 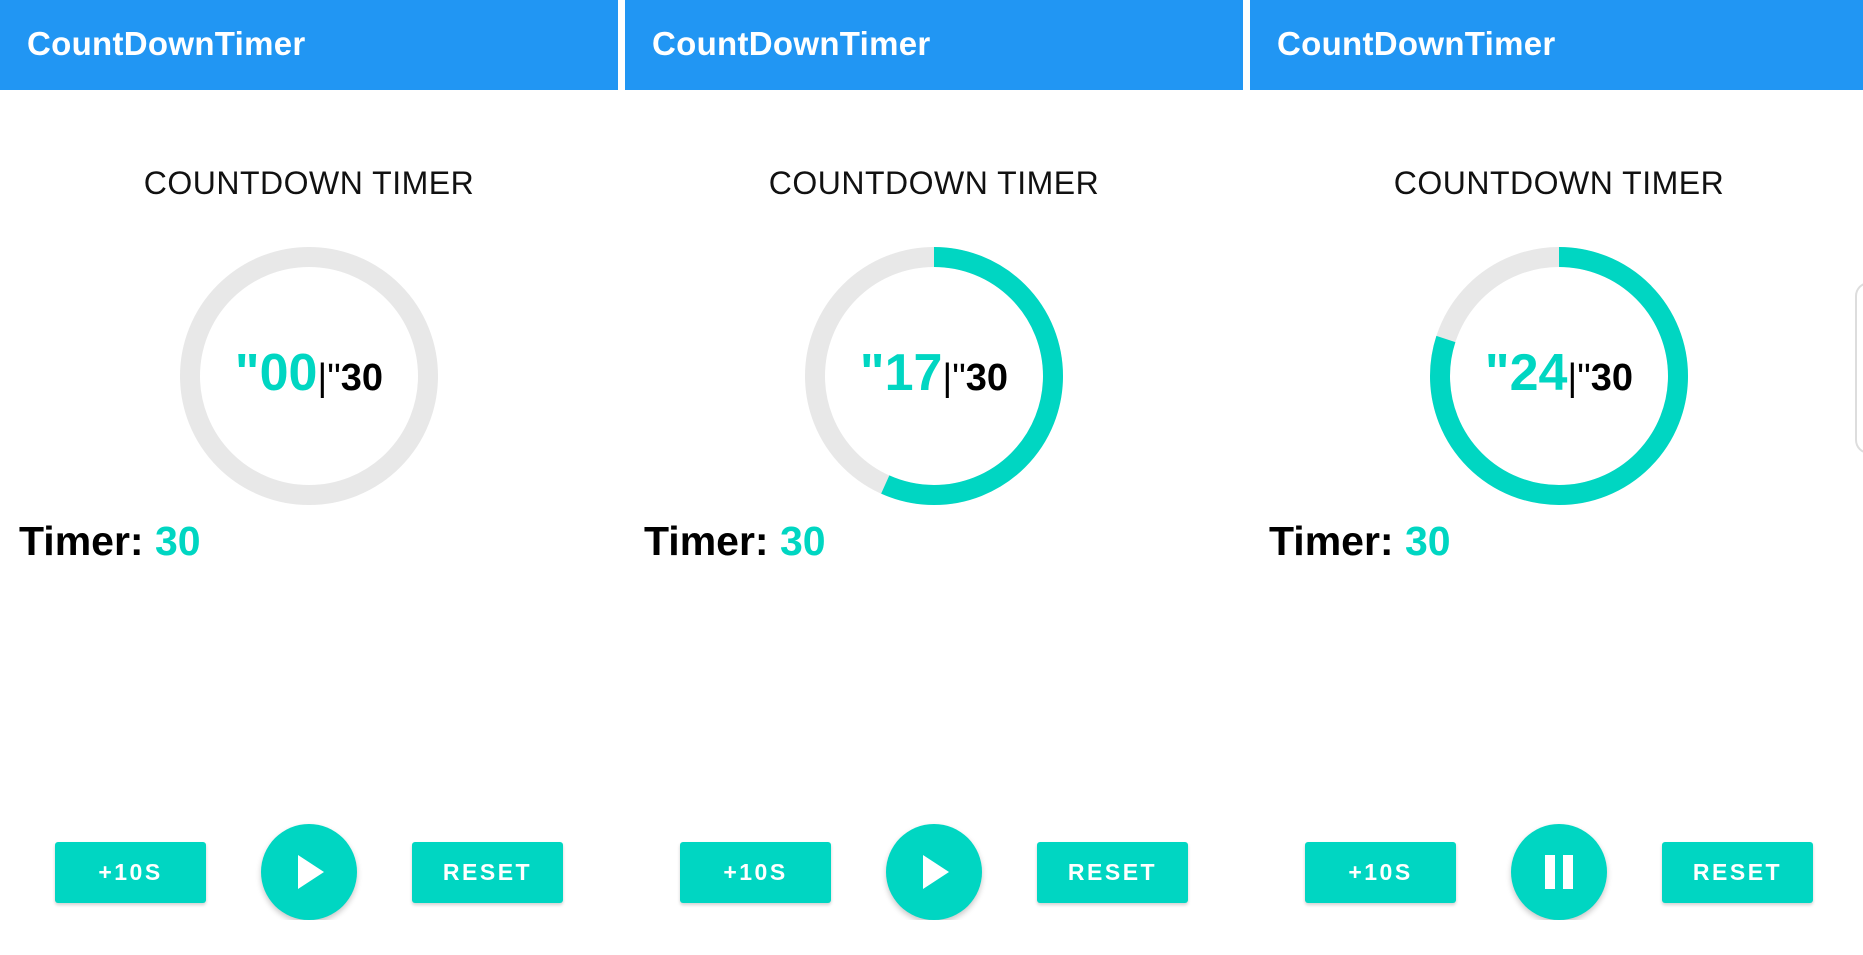 I want to click on time-display: "24|"30, so click(x=1559, y=373).